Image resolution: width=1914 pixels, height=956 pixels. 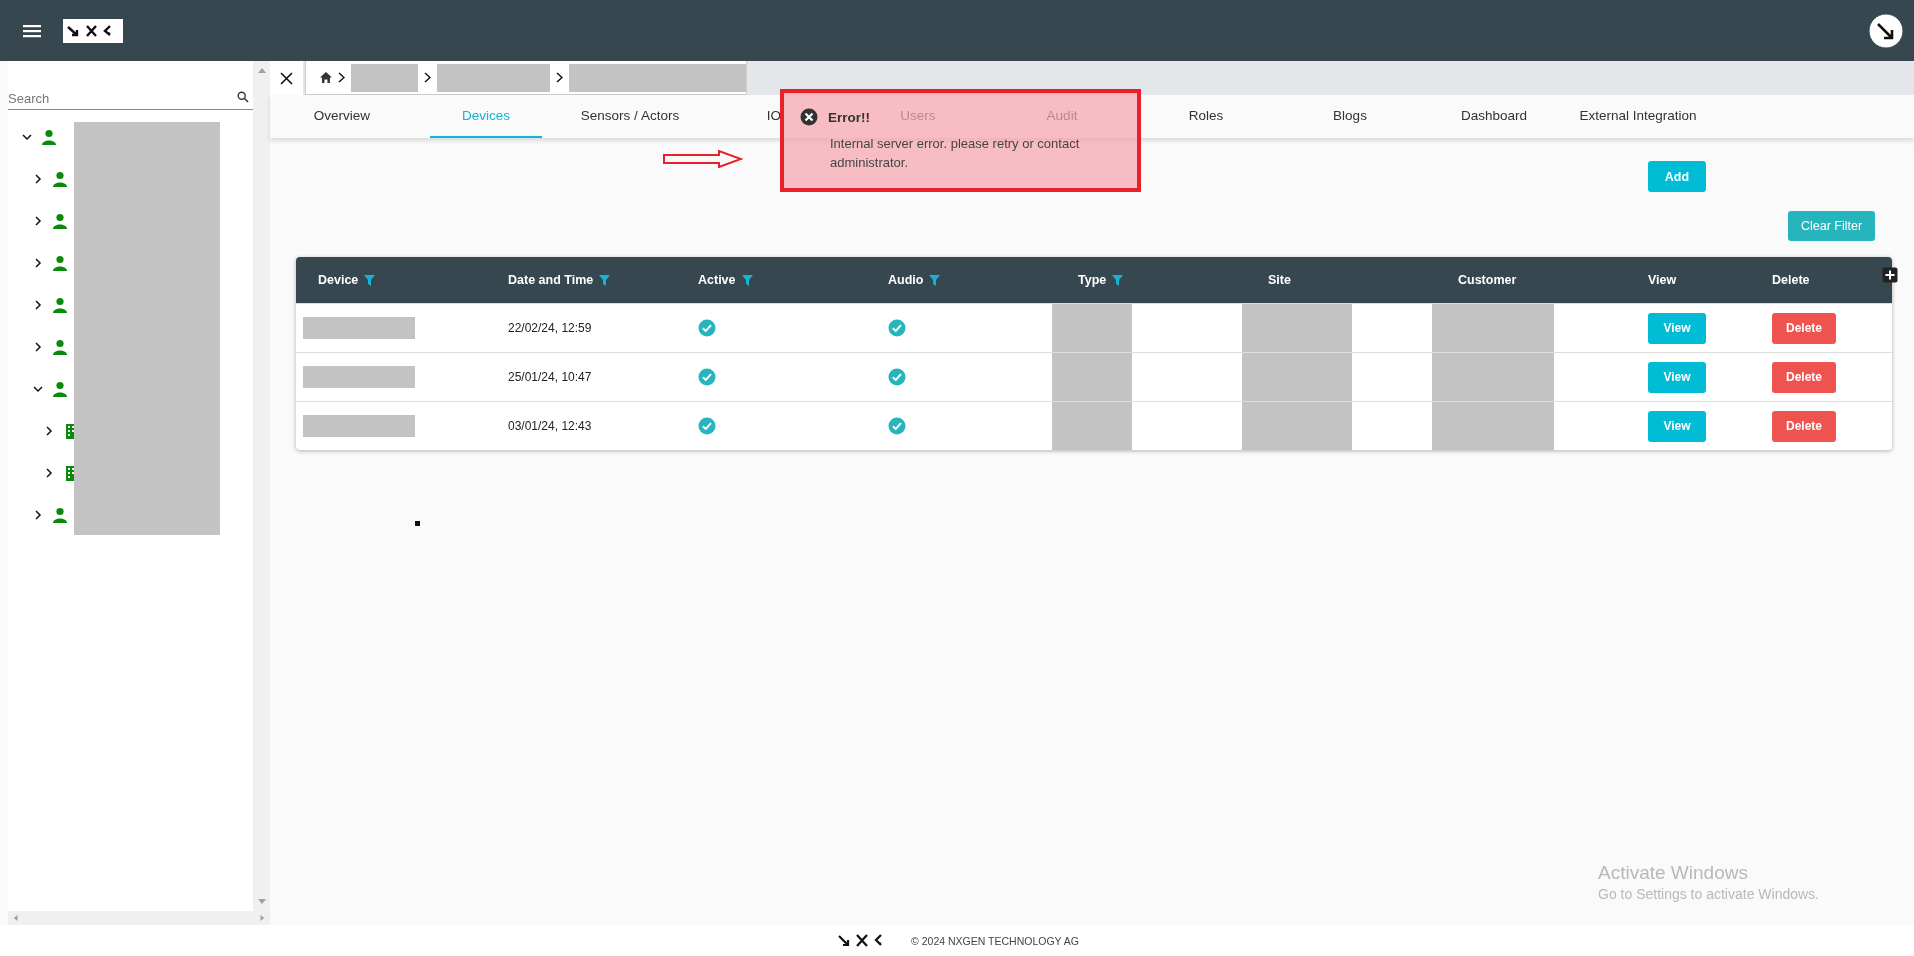 I want to click on close-button, so click(x=286, y=78).